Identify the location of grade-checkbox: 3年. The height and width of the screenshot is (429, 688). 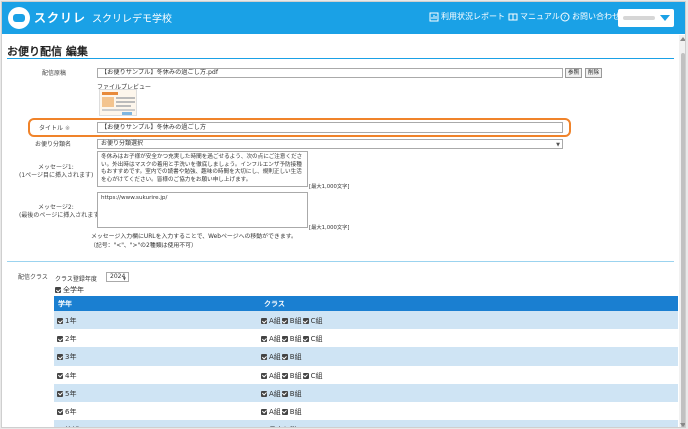
(66, 357).